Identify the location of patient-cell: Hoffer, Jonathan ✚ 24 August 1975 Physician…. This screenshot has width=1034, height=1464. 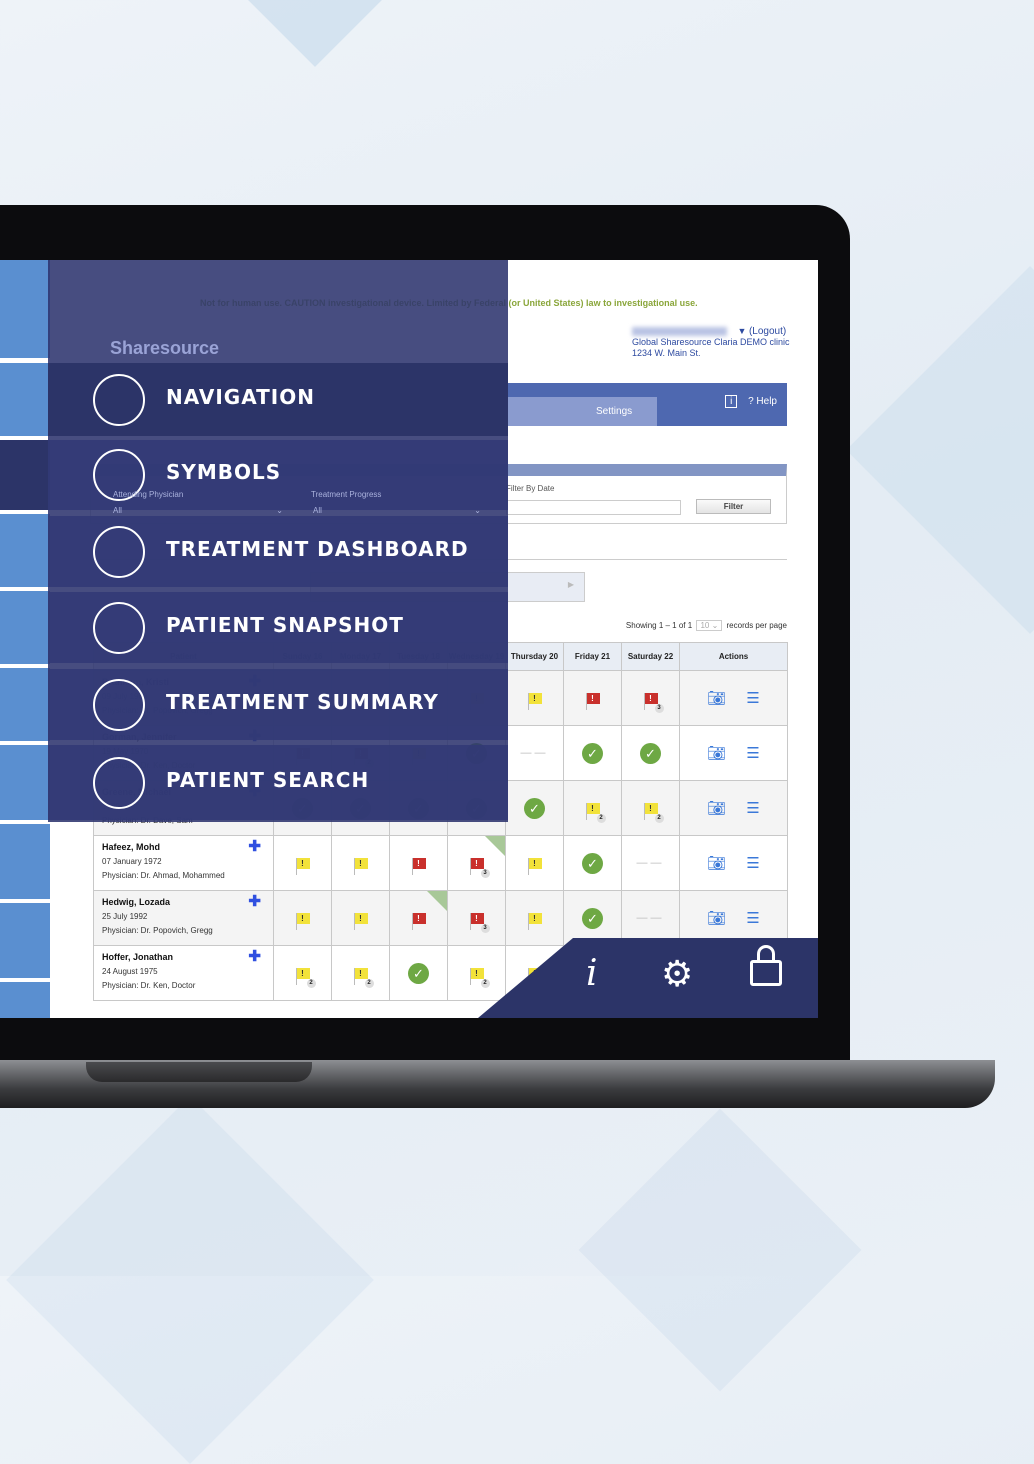
(183, 973).